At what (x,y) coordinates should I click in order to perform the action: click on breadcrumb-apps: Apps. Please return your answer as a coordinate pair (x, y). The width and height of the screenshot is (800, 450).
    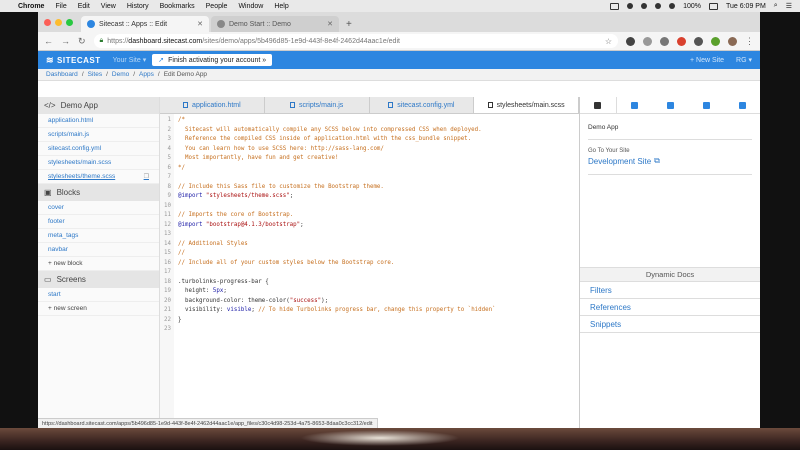
    Looking at the image, I should click on (146, 74).